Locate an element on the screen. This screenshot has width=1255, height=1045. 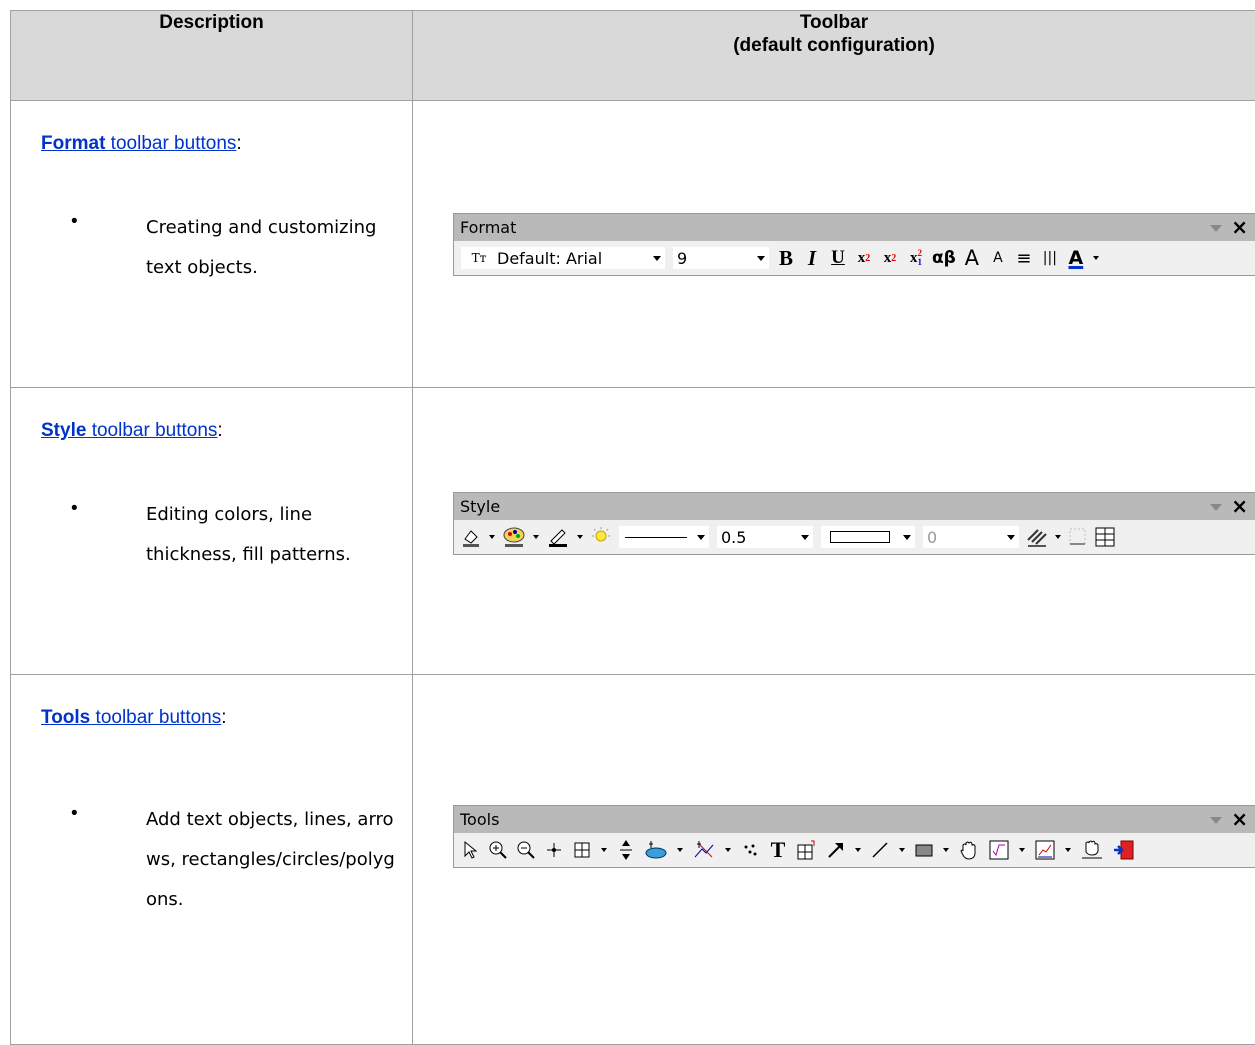
tools-toolbar-link: Tools toolbar buttons is located at coordinates (131, 717).